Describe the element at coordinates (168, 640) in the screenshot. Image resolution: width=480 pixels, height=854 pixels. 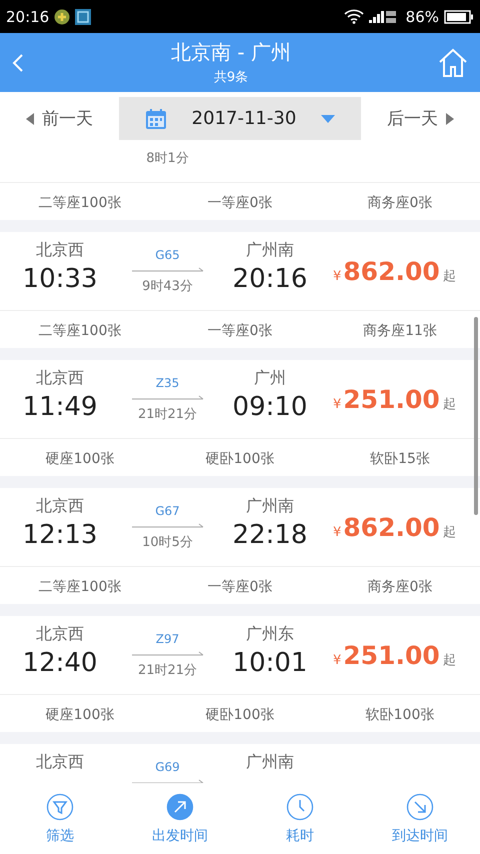
I see `train-number: Z97` at that location.